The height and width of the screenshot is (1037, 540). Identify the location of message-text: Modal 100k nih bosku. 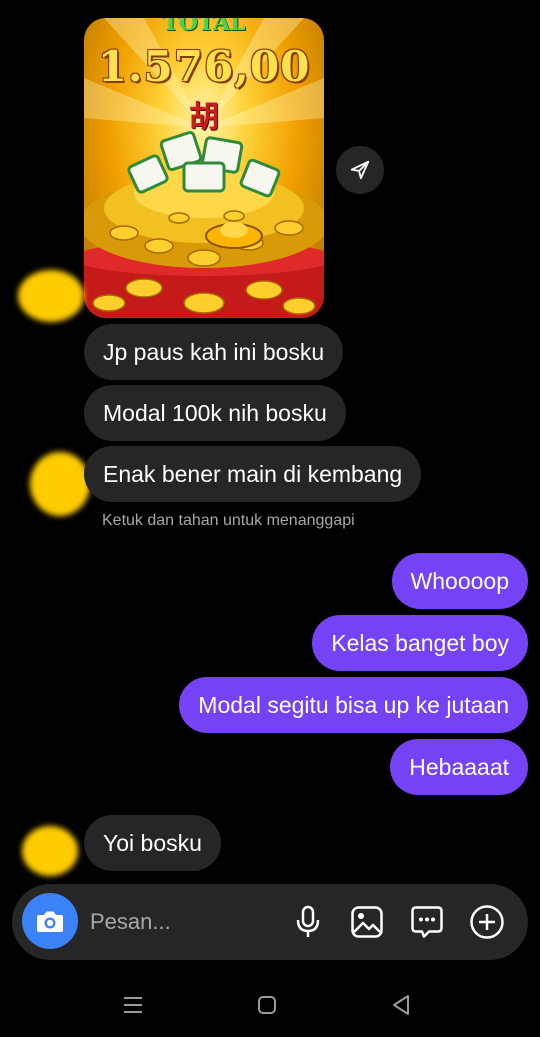
(215, 412).